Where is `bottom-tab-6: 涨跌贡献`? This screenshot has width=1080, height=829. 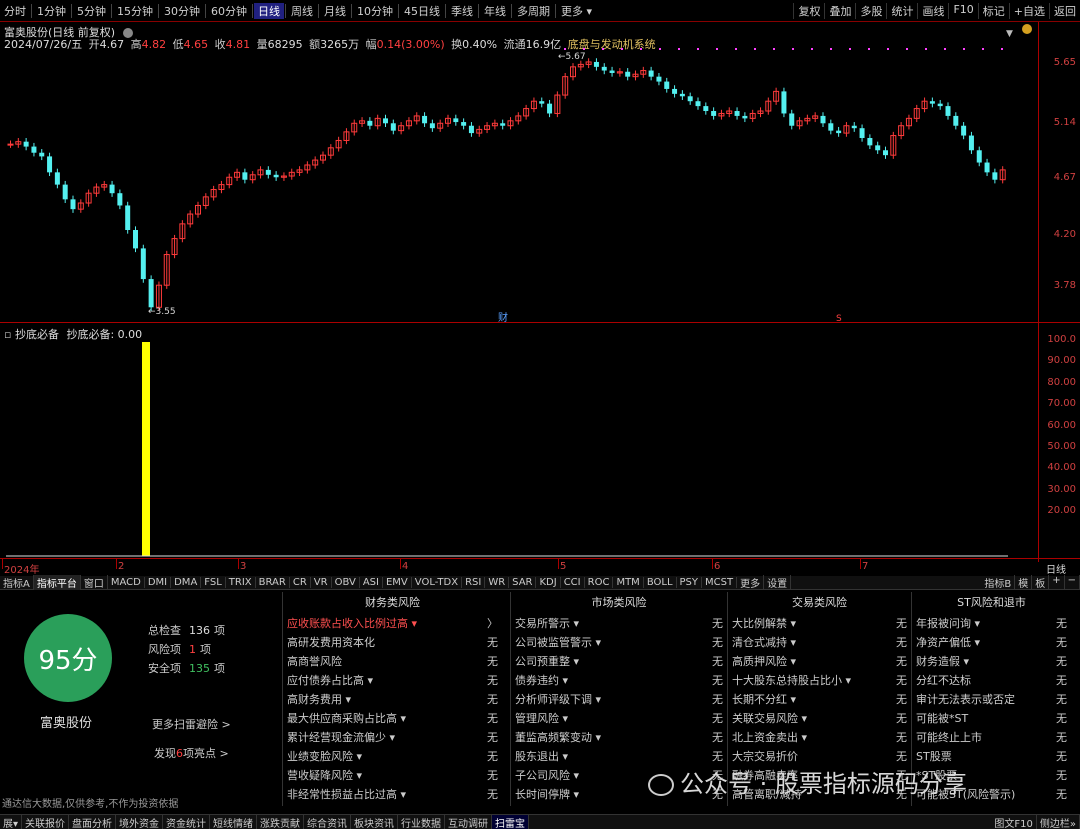 bottom-tab-6: 涨跌贡献 is located at coordinates (281, 821).